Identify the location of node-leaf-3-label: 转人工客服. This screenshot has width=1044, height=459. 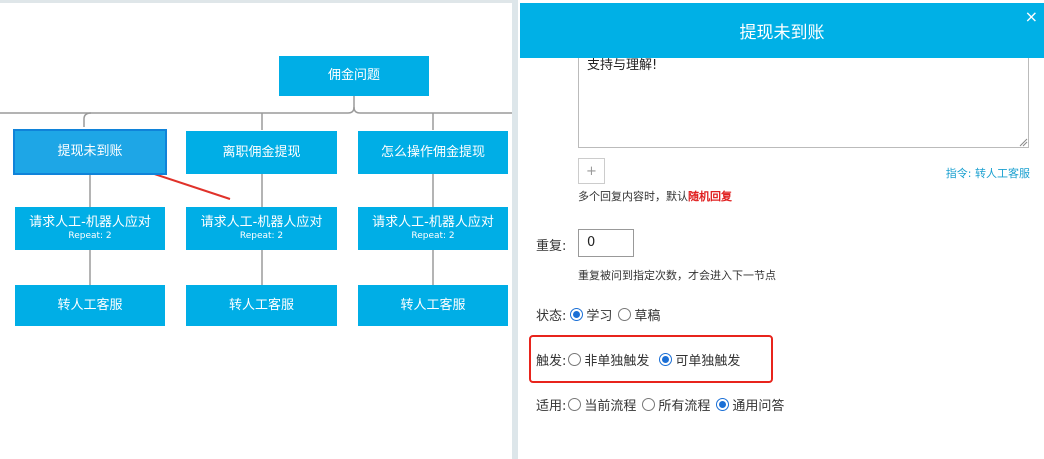
(433, 305).